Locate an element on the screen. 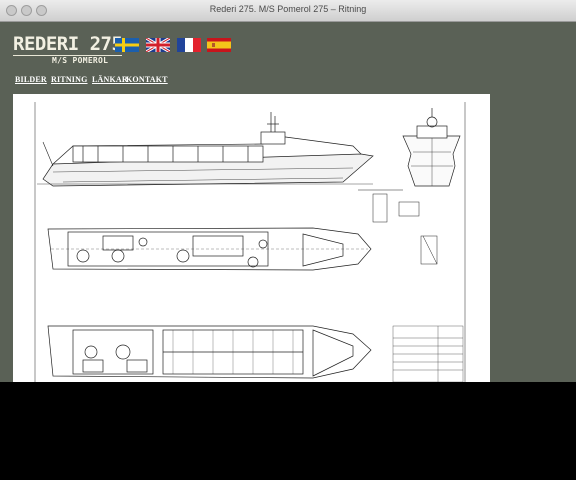 The width and height of the screenshot is (576, 480). nav-link-bilder: BILDER is located at coordinates (31, 79).